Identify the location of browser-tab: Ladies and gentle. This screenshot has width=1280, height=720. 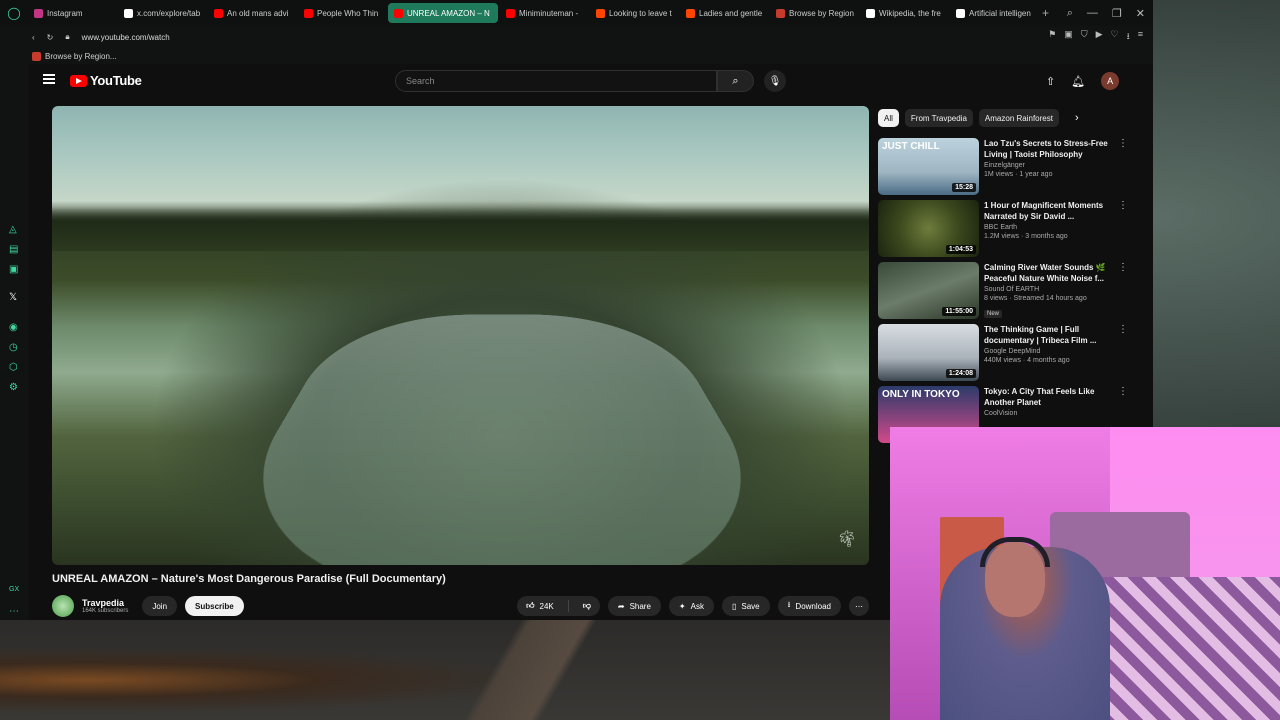
(724, 13).